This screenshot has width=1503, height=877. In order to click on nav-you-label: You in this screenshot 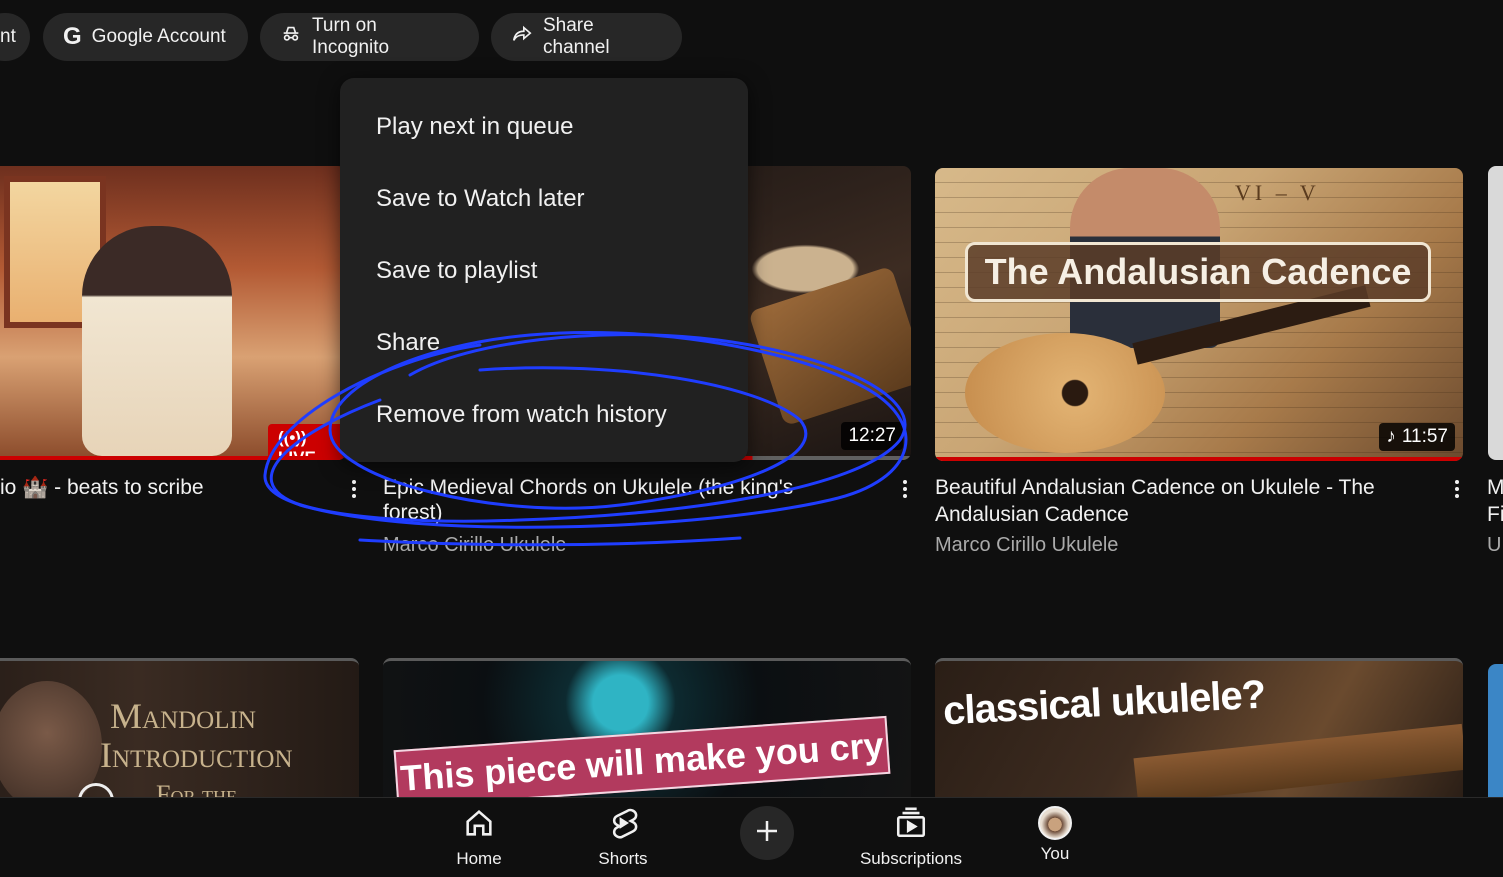, I will do `click(1055, 853)`.